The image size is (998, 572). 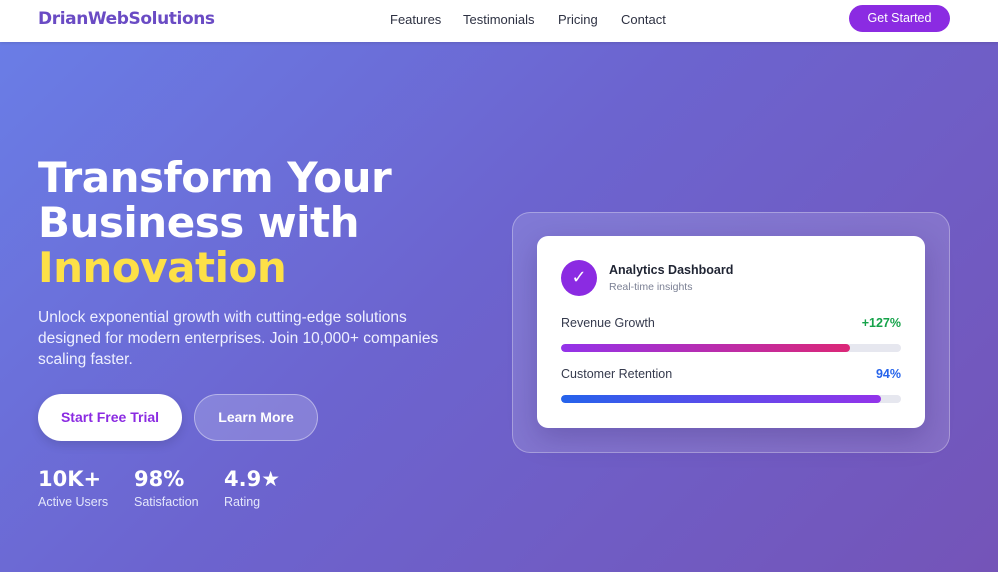 What do you see at coordinates (252, 479) in the screenshot?
I see `stat-value: 4.9★` at bounding box center [252, 479].